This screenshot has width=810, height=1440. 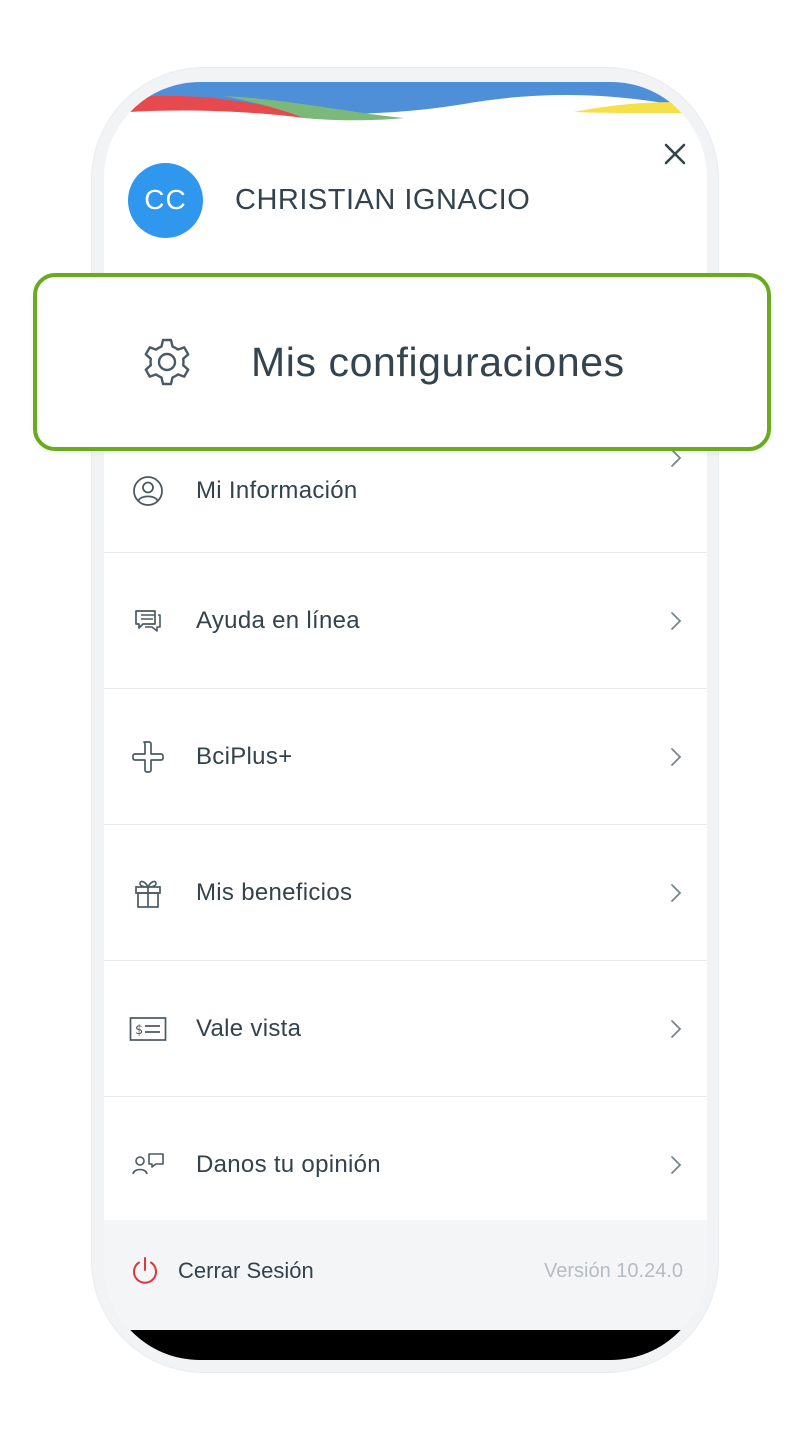 I want to click on mis-configuraciones-callout: Mis configuraciones, so click(x=402, y=362).